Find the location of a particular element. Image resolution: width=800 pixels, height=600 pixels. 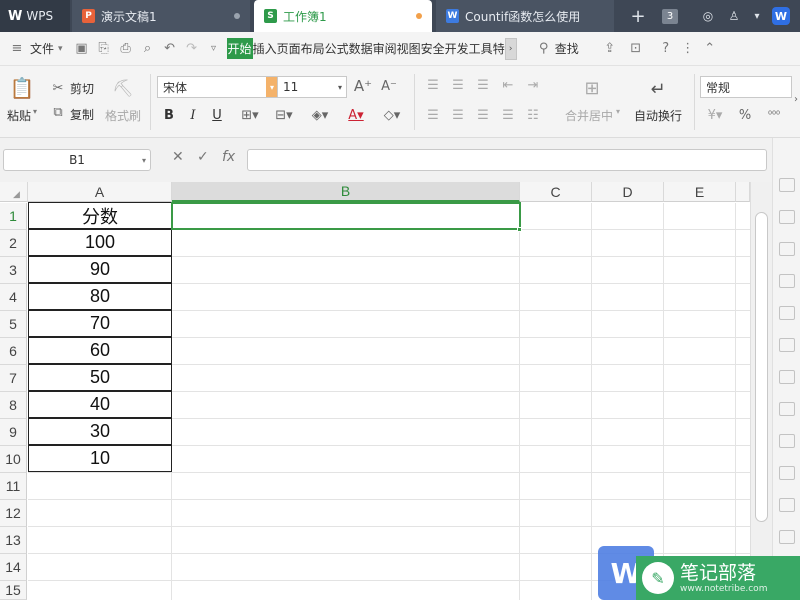

tab-view: 视图 is located at coordinates (409, 48).